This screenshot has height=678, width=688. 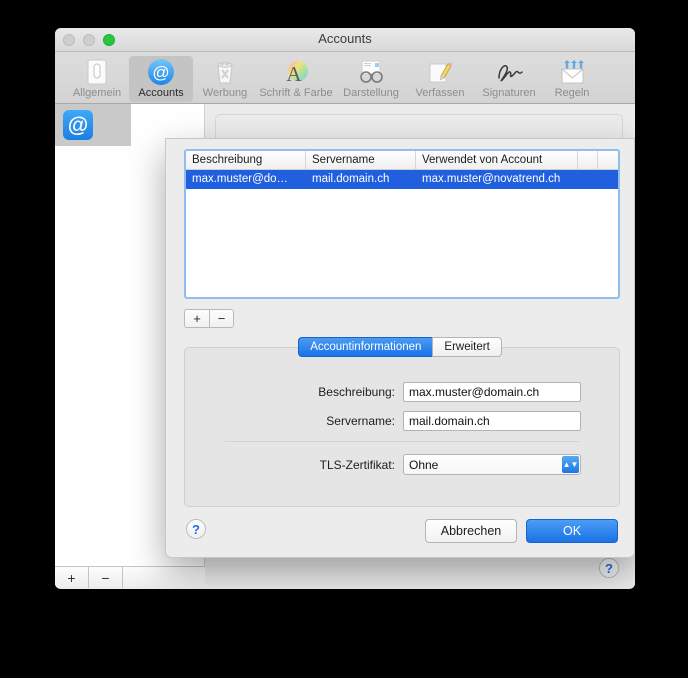 I want to click on sidebar-account-item: @, so click(x=93, y=125).